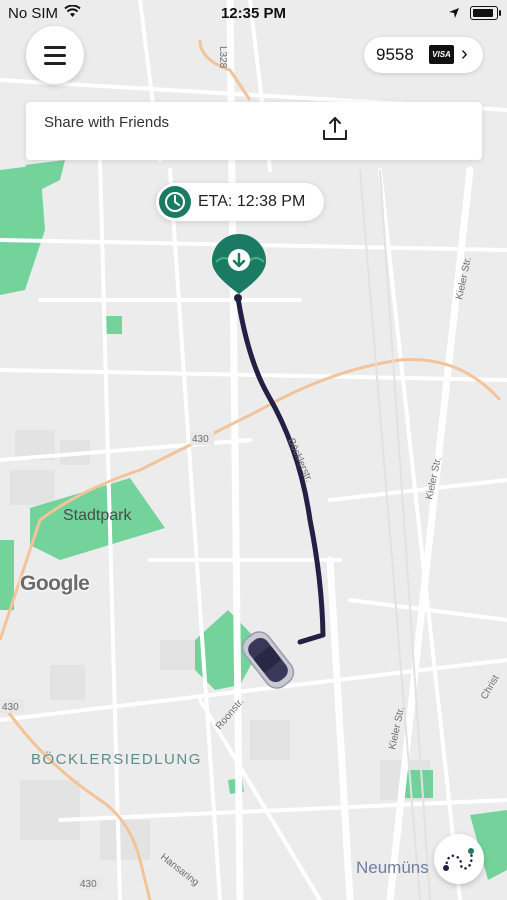  I want to click on location-arrow-icon, so click(454, 14).